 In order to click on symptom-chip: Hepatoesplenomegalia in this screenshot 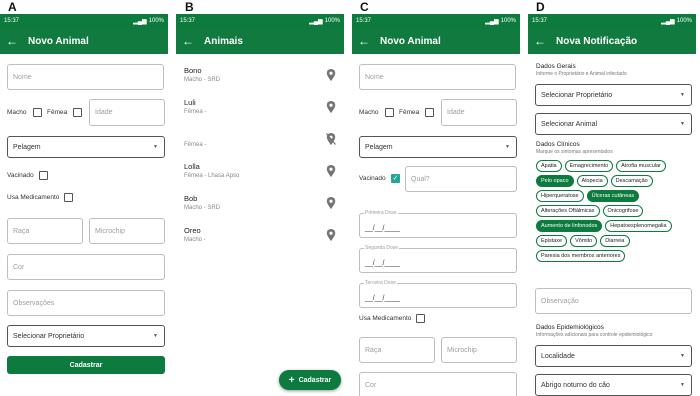, I will do `click(638, 226)`.